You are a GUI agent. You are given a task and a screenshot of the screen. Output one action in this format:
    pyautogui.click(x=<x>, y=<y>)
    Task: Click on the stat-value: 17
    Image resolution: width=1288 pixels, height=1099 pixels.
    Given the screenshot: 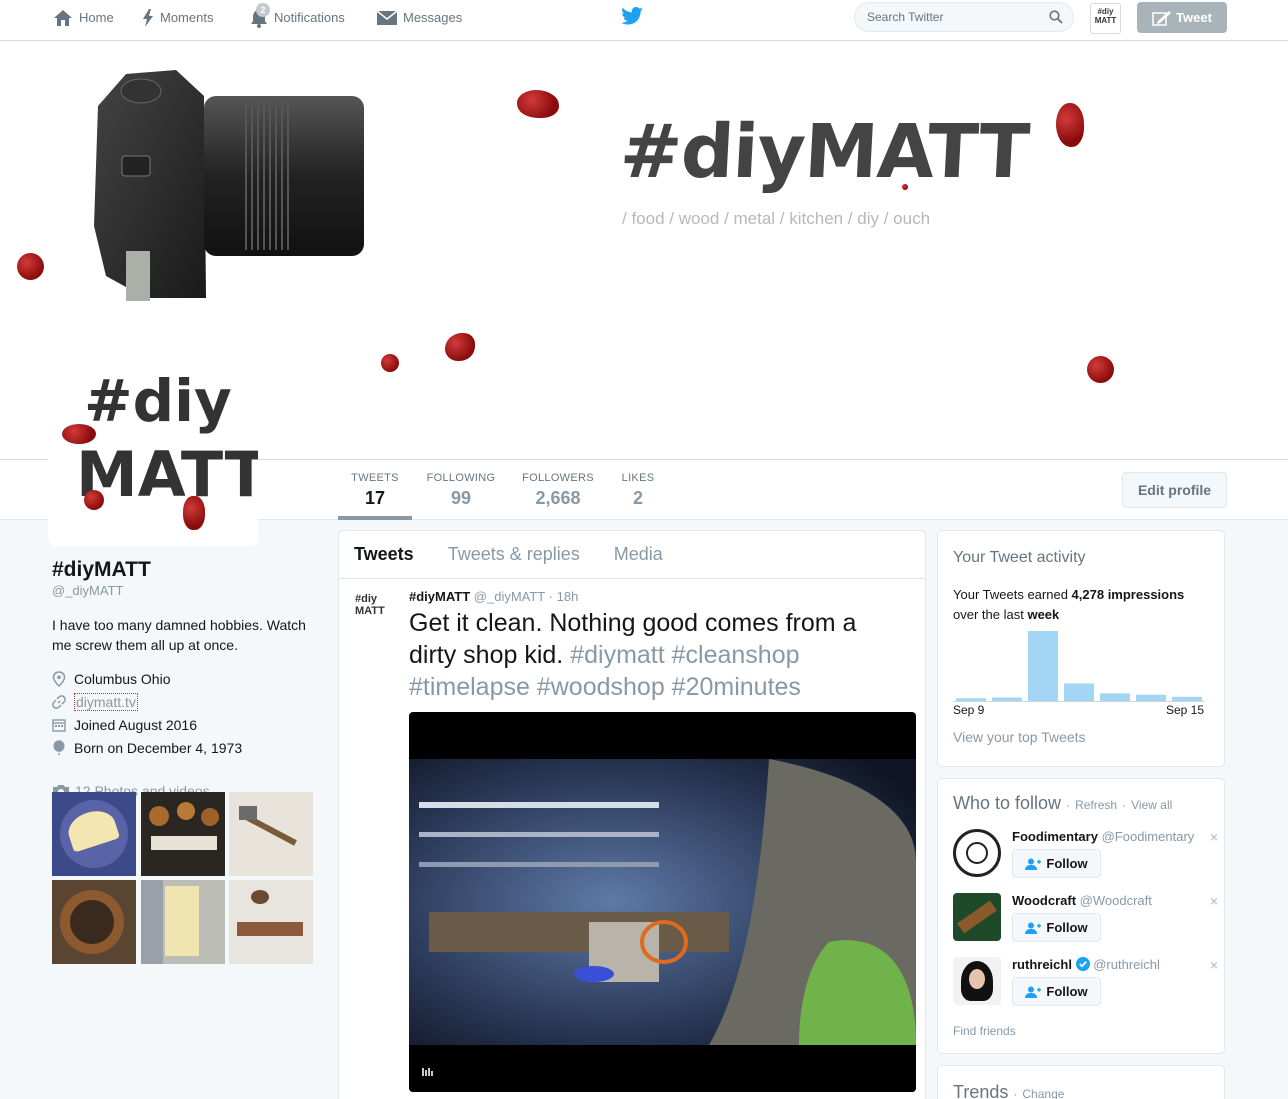 What is the action you would take?
    pyautogui.click(x=375, y=498)
    